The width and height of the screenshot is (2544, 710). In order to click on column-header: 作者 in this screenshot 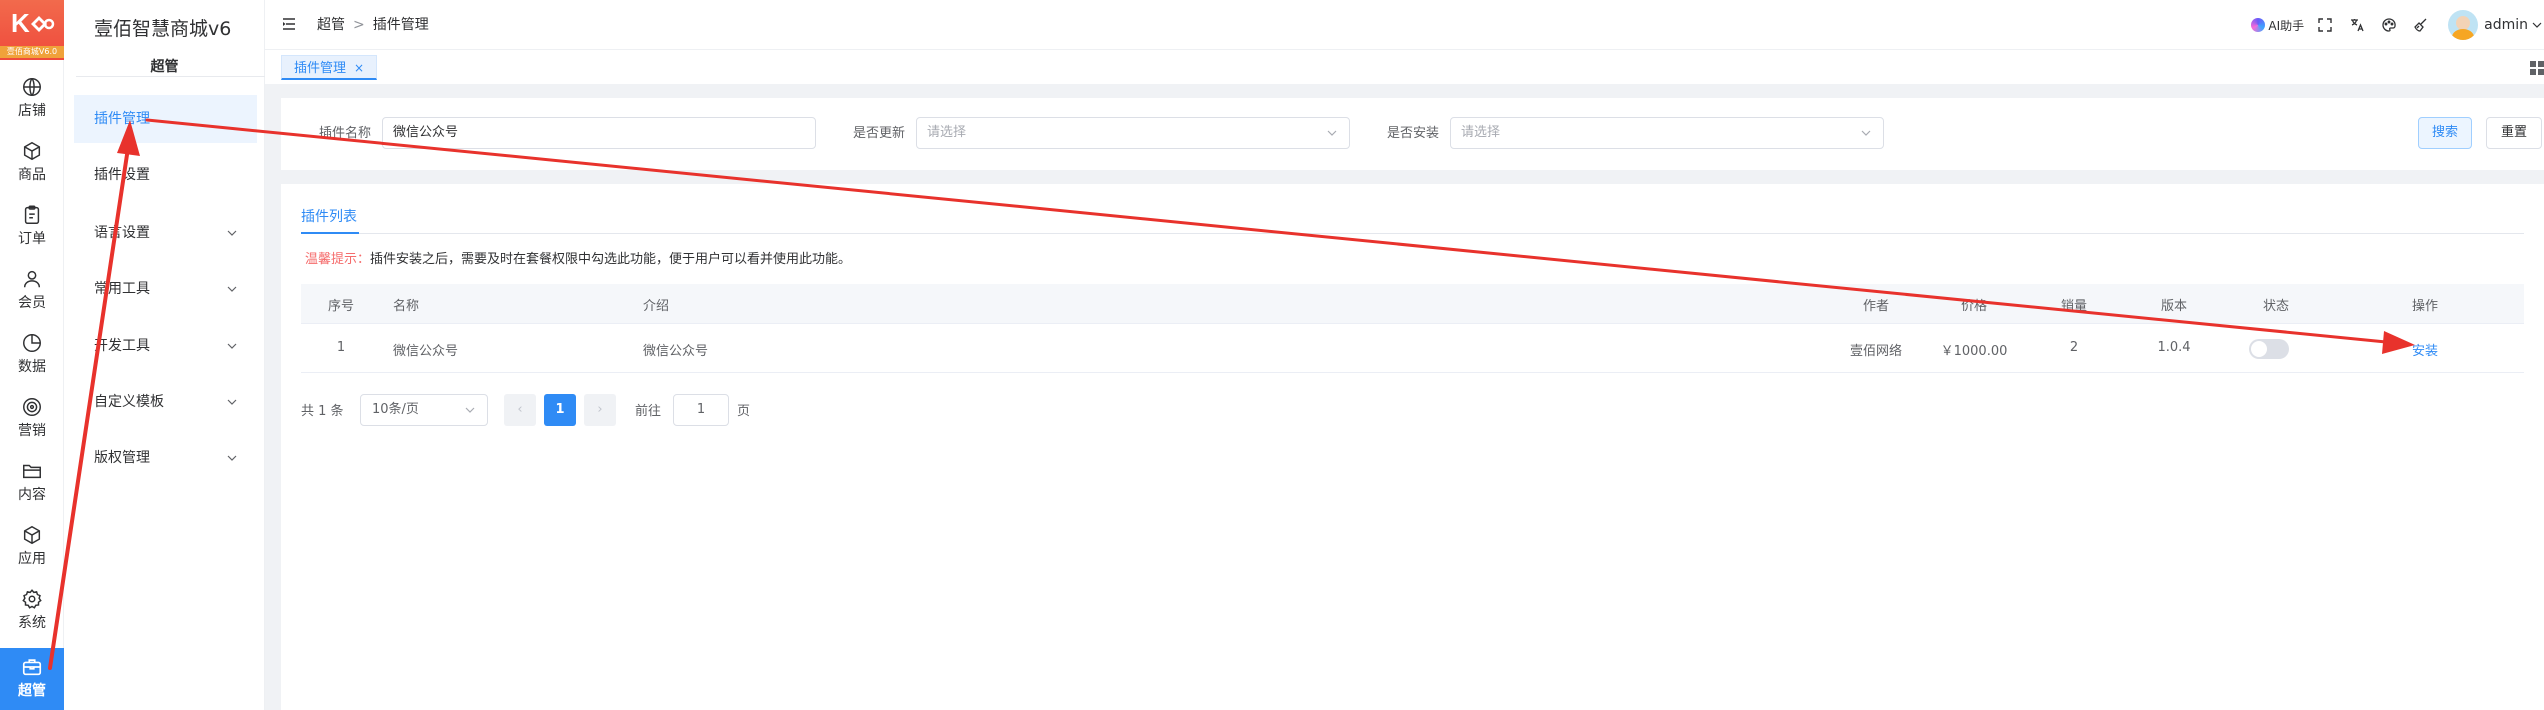, I will do `click(1876, 306)`.